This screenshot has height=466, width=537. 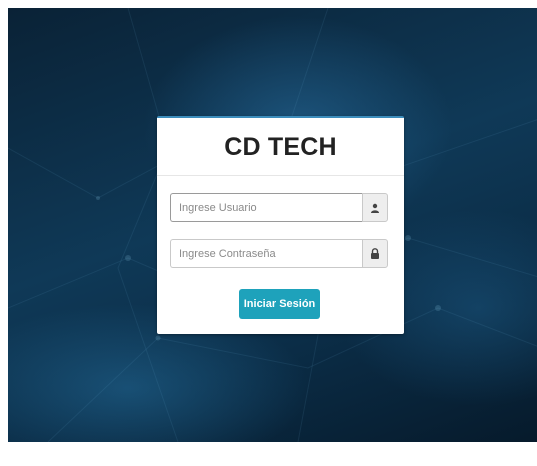 I want to click on password-input, so click(x=266, y=253).